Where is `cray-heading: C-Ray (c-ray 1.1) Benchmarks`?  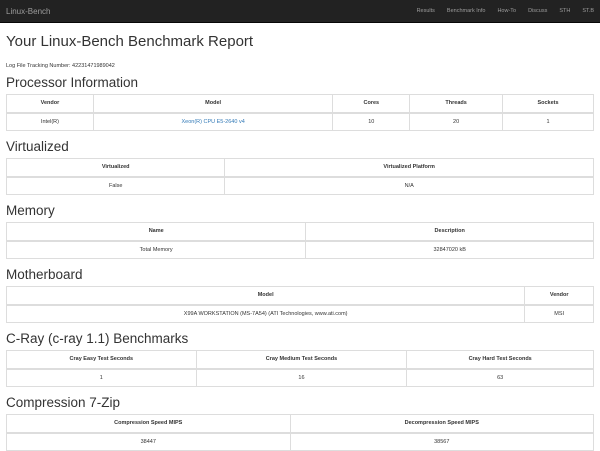 cray-heading: C-Ray (c-ray 1.1) Benchmarks is located at coordinates (97, 338).